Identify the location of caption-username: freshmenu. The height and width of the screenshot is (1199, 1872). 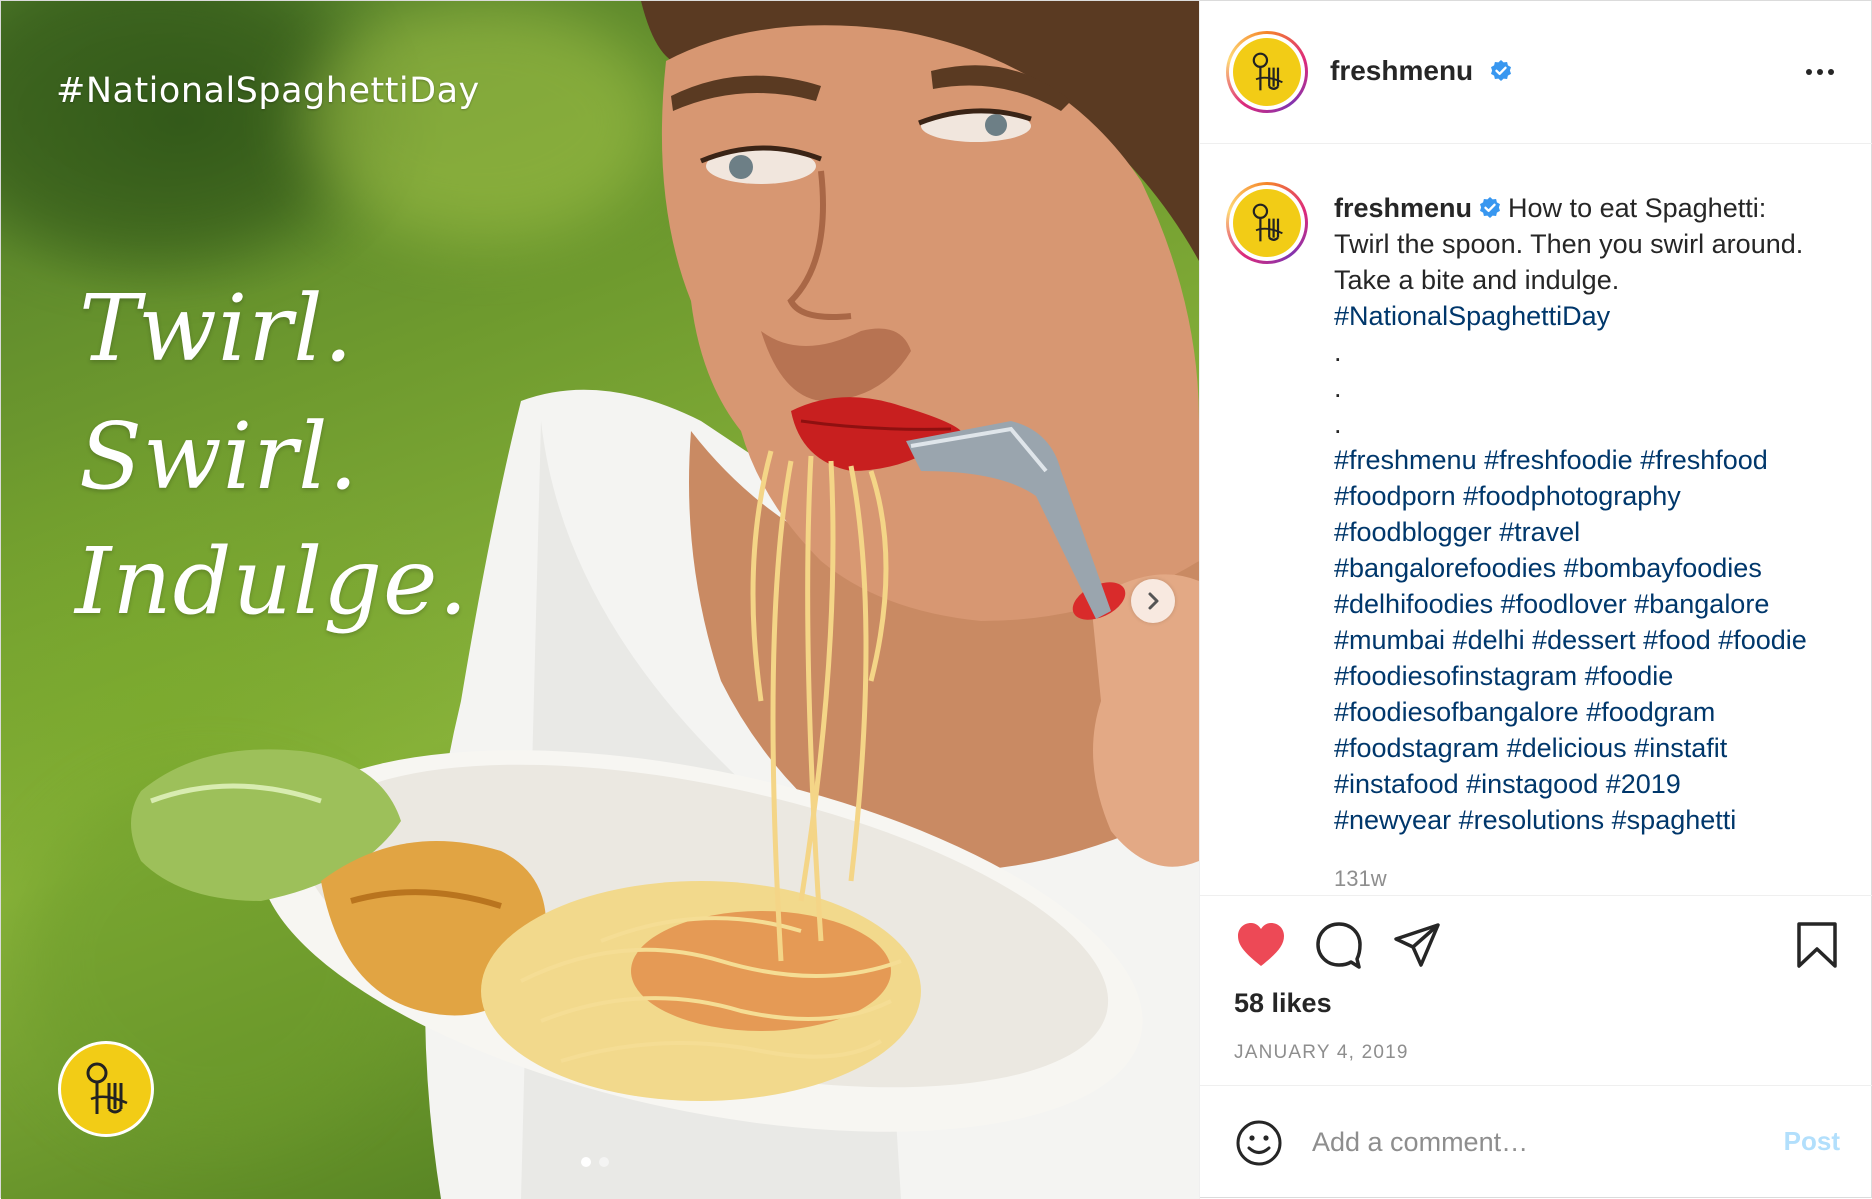
(1403, 208).